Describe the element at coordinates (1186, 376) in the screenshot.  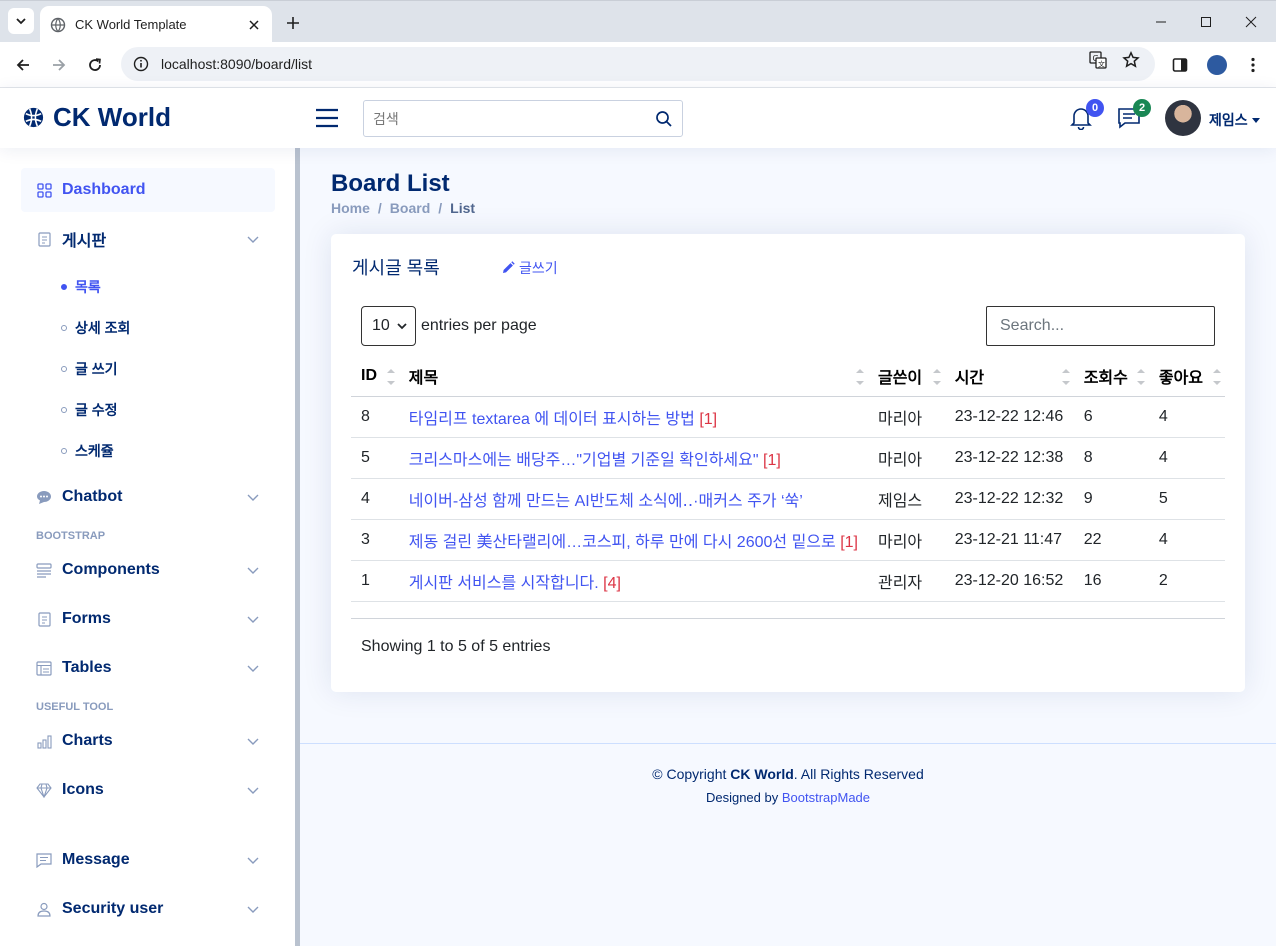
I see `column-header-likes: 좋아요` at that location.